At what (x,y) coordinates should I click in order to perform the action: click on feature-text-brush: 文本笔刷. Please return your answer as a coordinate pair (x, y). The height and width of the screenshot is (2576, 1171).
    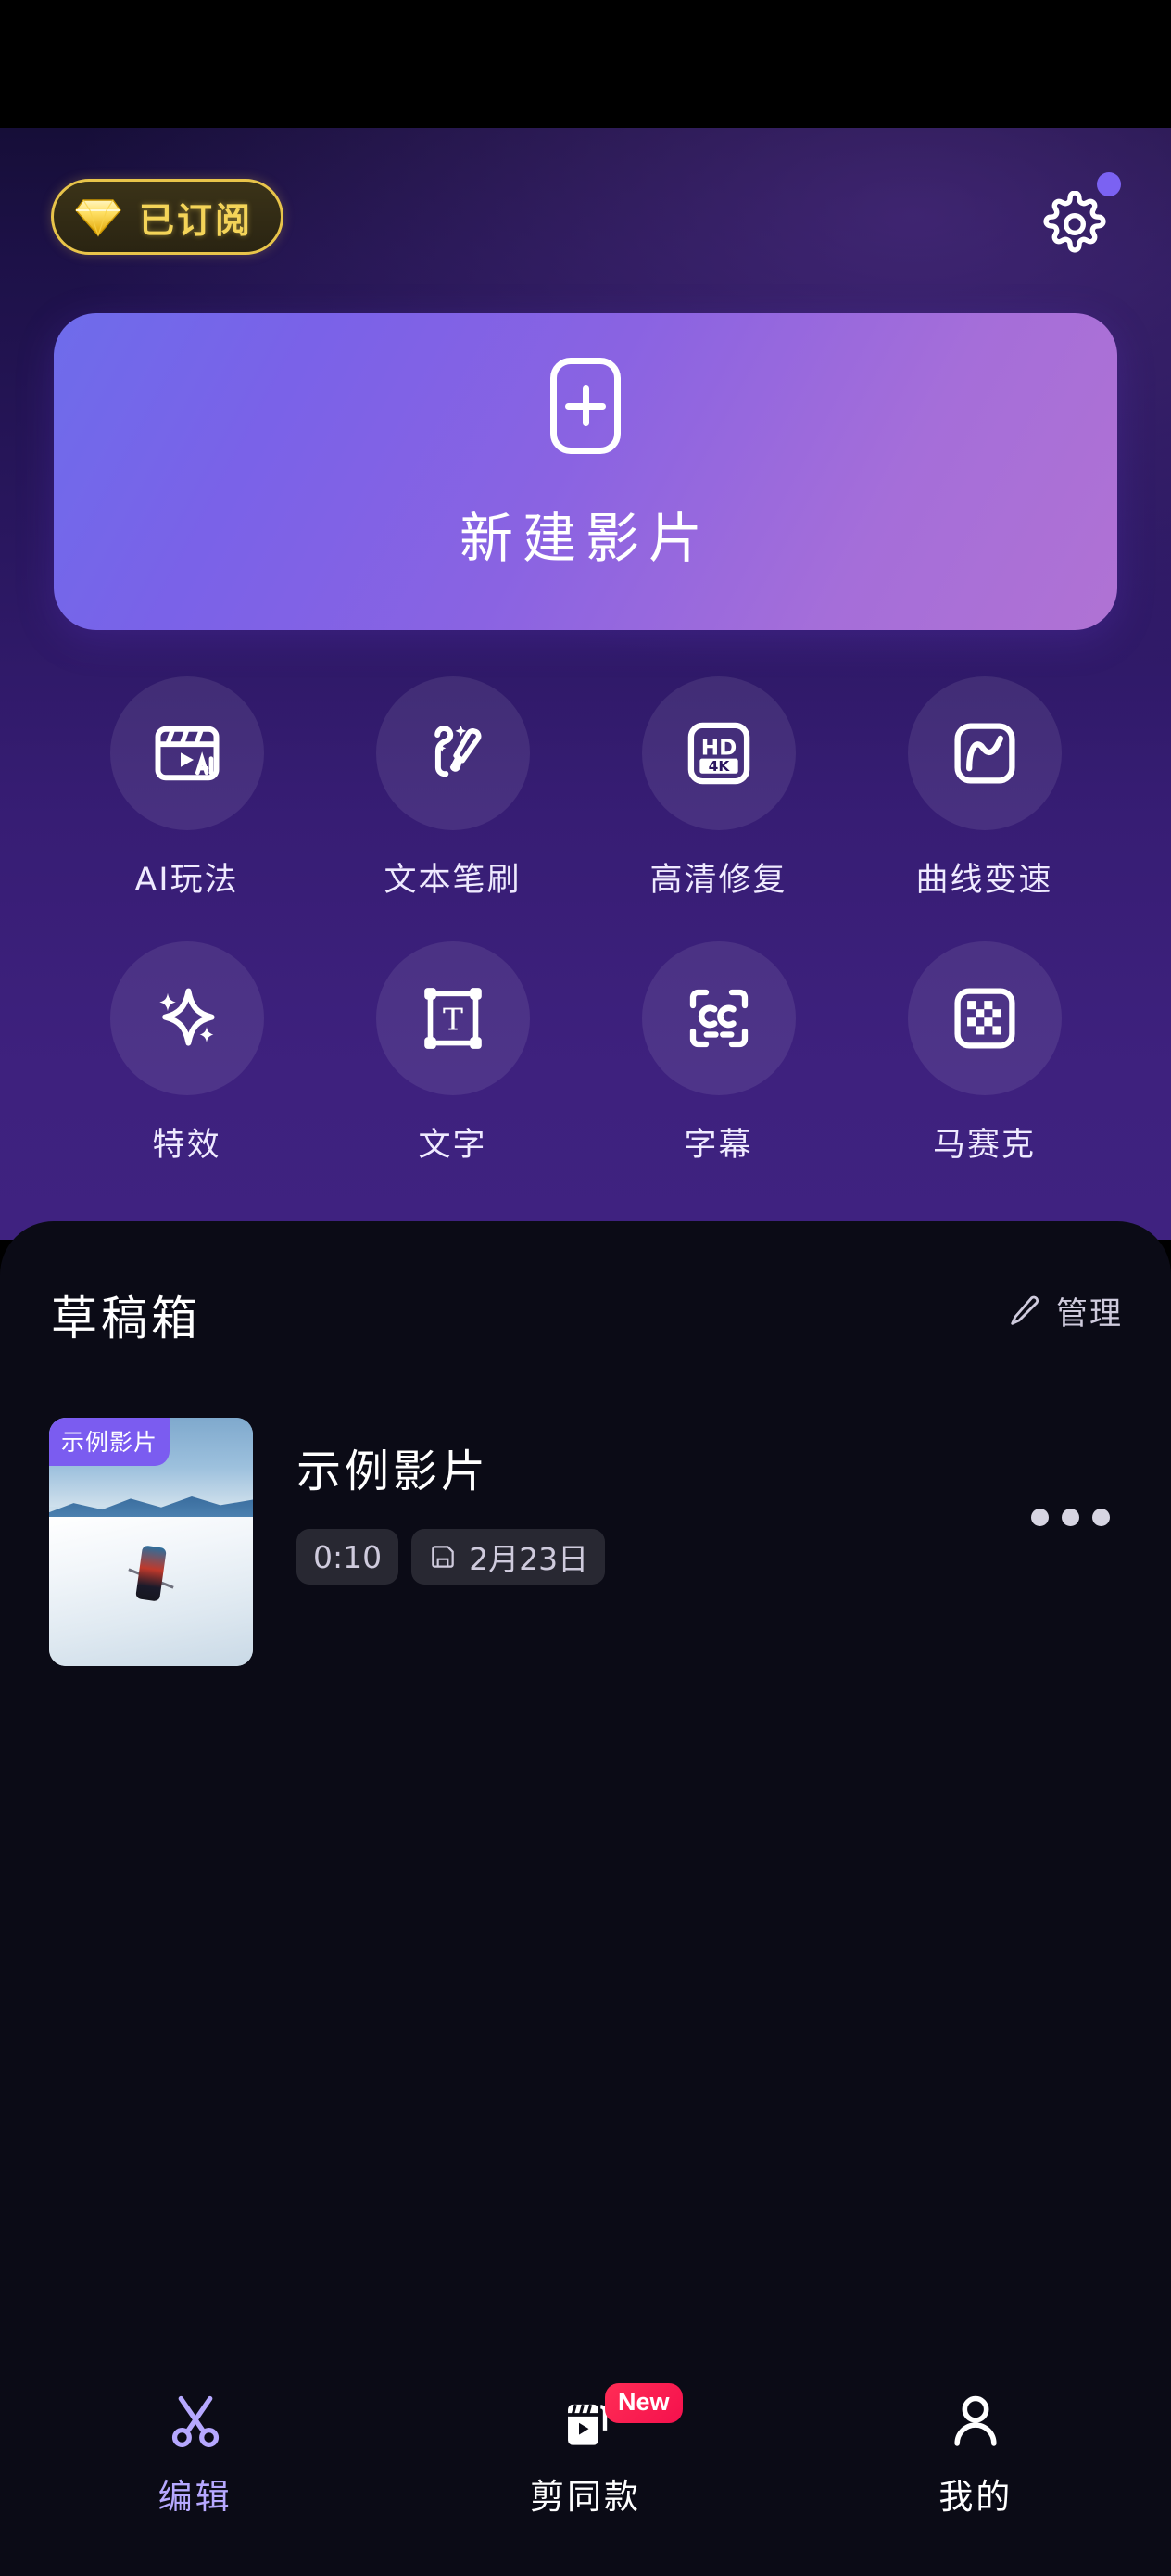
    Looking at the image, I should click on (453, 788).